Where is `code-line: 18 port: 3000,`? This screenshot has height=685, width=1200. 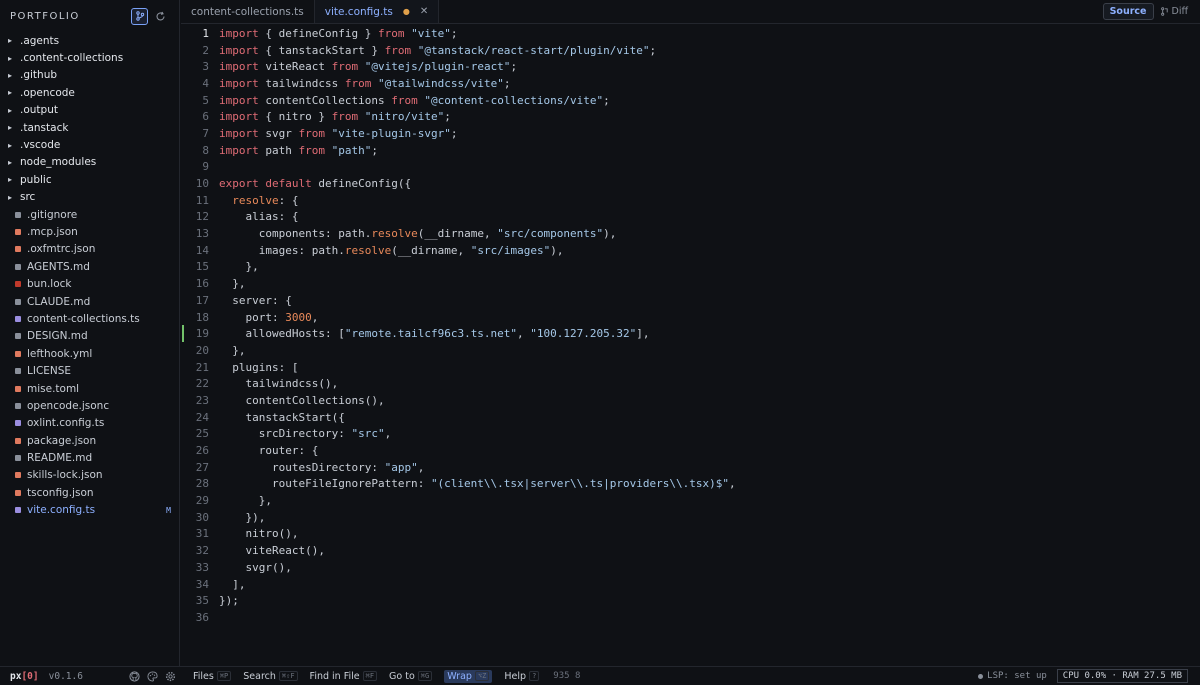 code-line: 18 port: 3000, is located at coordinates (690, 317).